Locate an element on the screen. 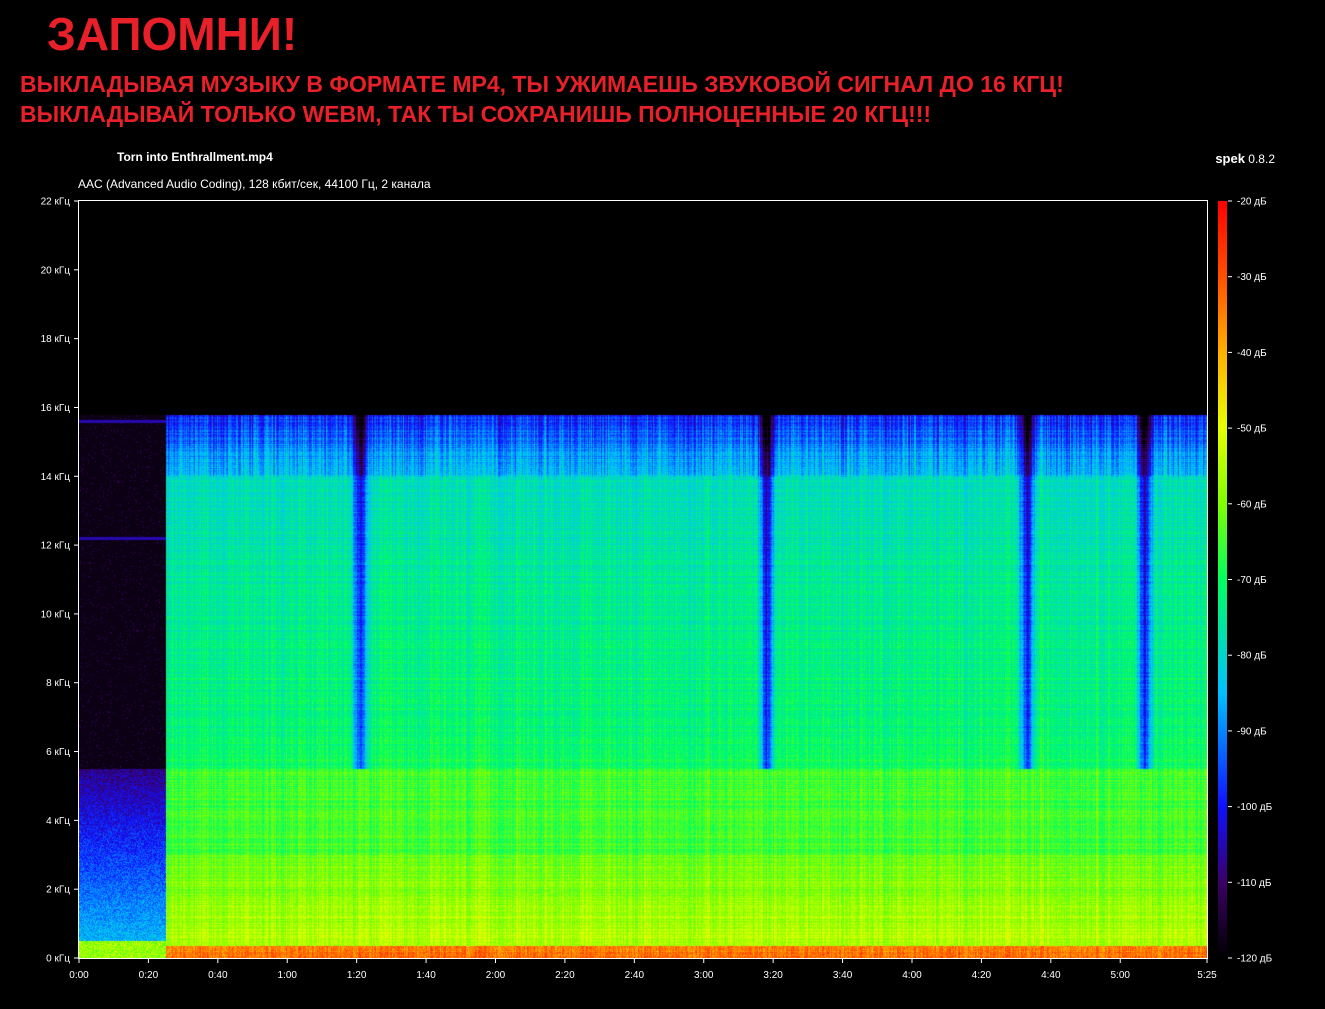 The image size is (1325, 1009). x-tick-label: 1:20 is located at coordinates (357, 975).